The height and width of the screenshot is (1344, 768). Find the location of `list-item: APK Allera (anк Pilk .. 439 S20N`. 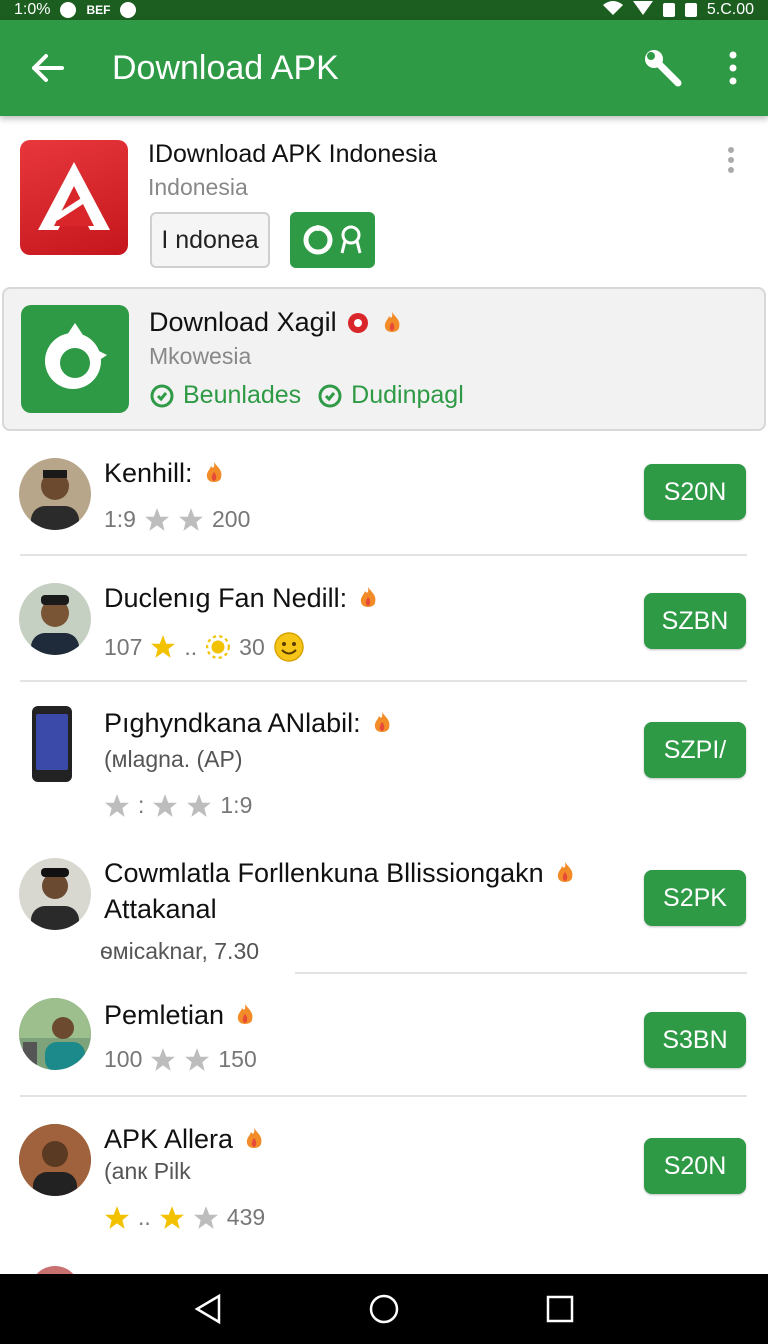

list-item: APK Allera (anк Pilk .. 439 S20N is located at coordinates (384, 1181).